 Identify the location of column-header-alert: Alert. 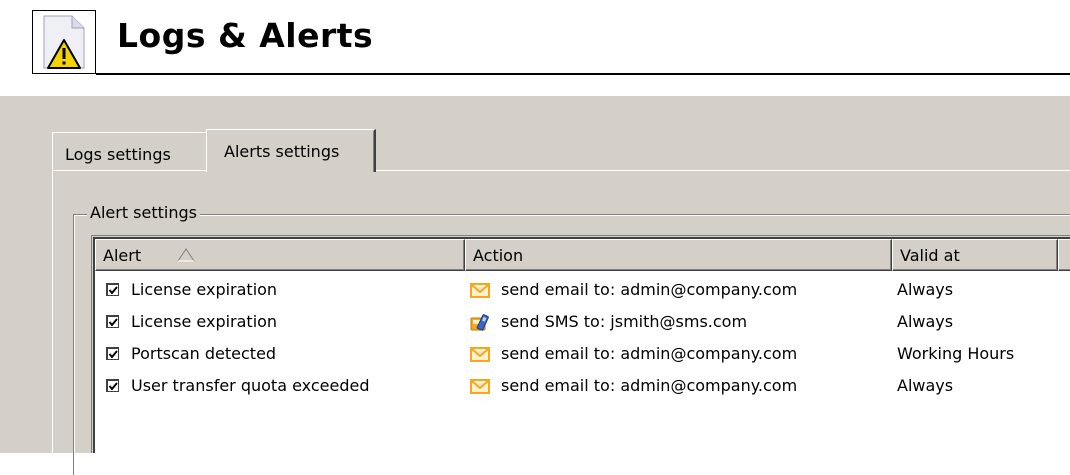
(280, 255).